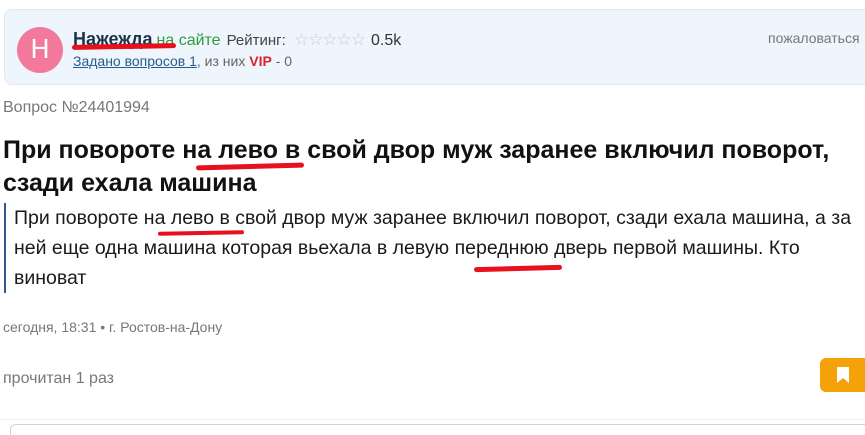 Image resolution: width=865 pixels, height=435 pixels. I want to click on read-count: прочитан 1 раз, so click(59, 378).